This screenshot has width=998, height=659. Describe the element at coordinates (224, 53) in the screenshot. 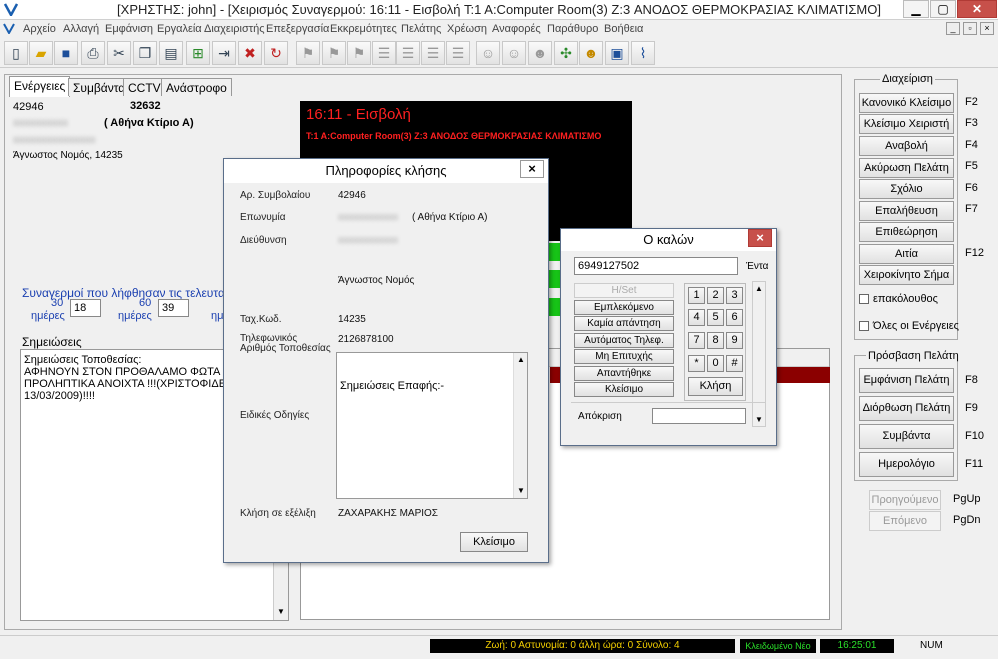

I see `indent-icon: ⇥` at that location.